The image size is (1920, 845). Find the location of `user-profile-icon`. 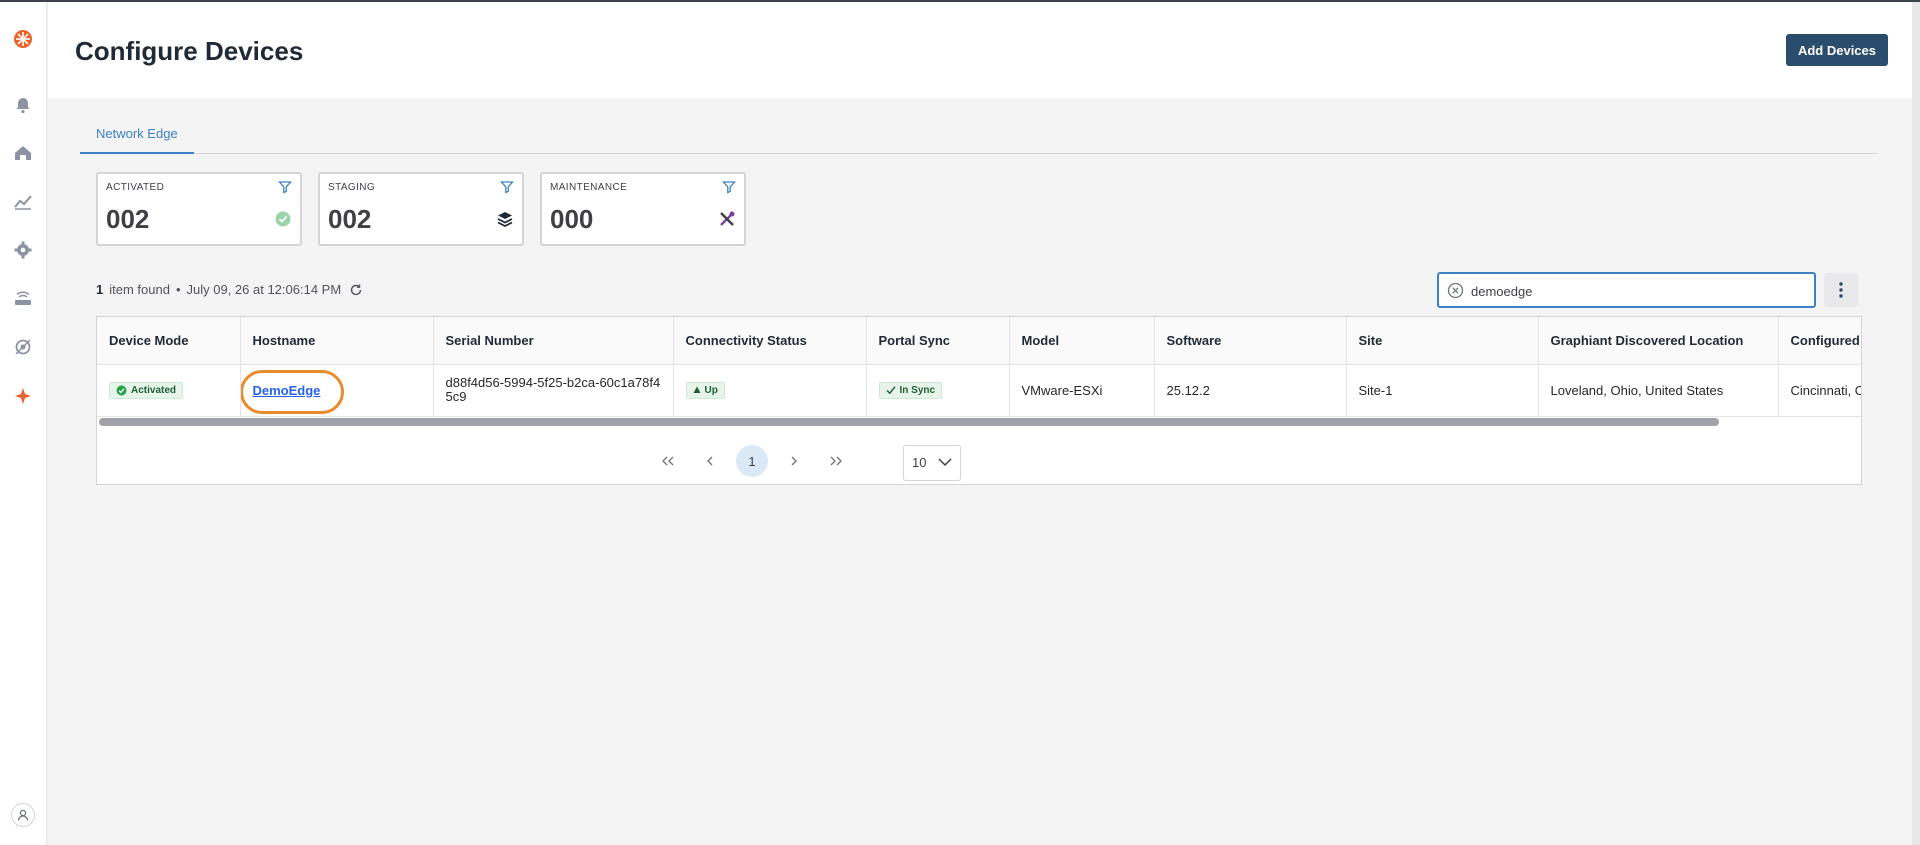

user-profile-icon is located at coordinates (23, 815).